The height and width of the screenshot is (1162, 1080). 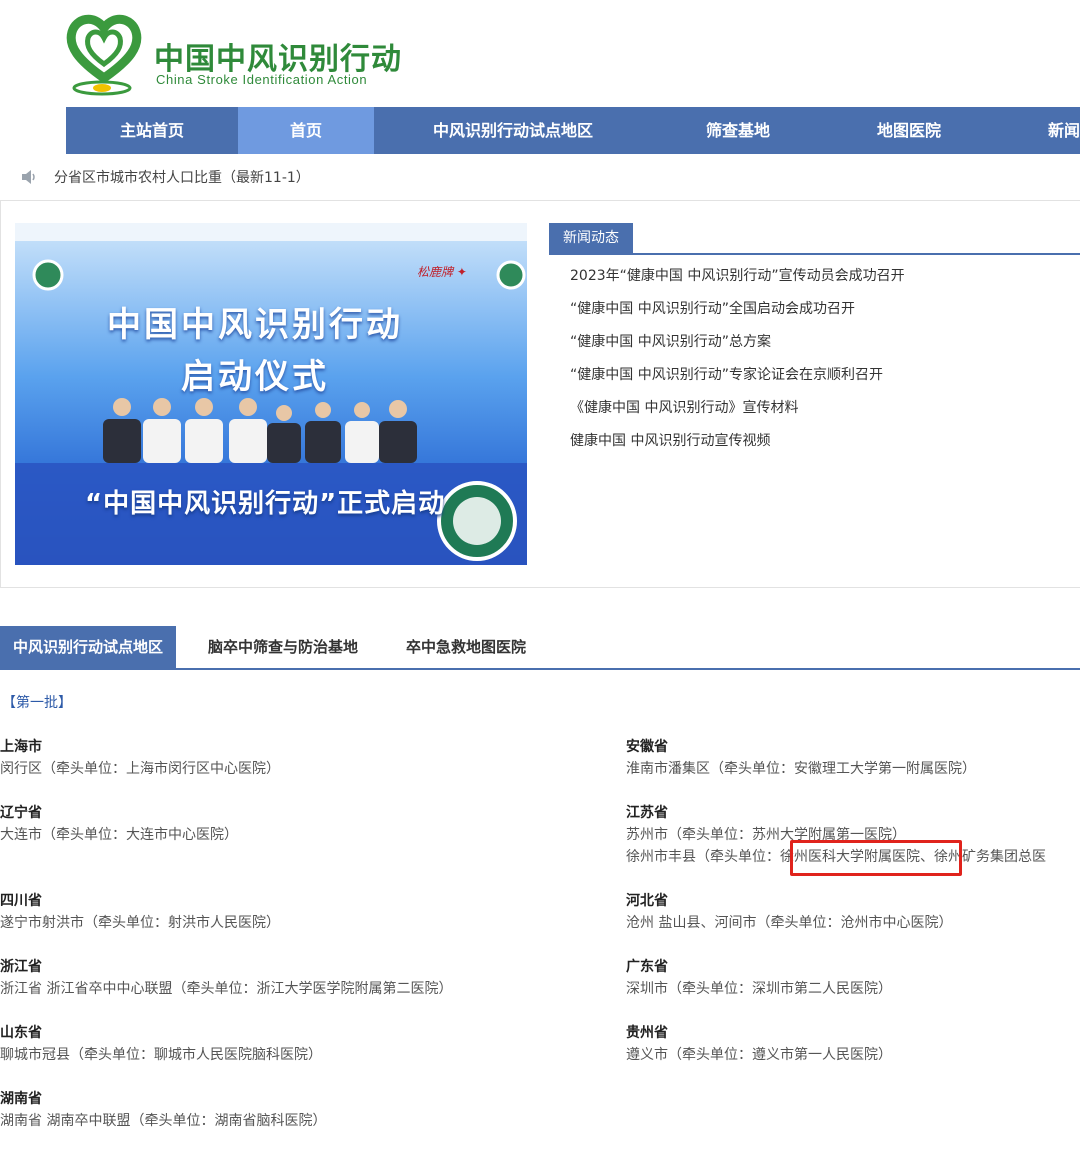 I want to click on highlight-box, so click(x=876, y=858).